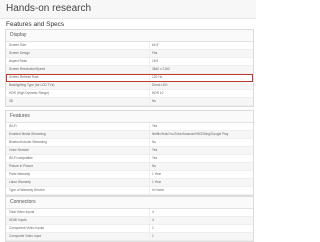 The image size is (320, 242). Describe the element at coordinates (129, 229) in the screenshot. I see `spec-row: Component Video Inputs 1` at that location.